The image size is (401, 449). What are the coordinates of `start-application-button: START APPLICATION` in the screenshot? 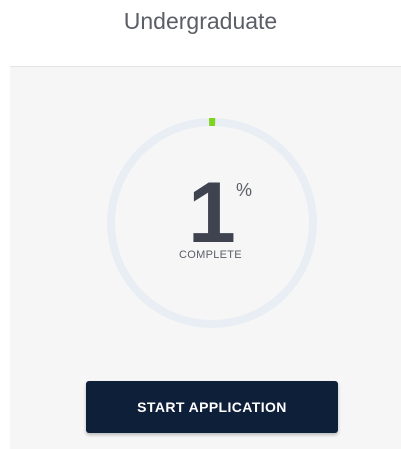 It's located at (212, 407).